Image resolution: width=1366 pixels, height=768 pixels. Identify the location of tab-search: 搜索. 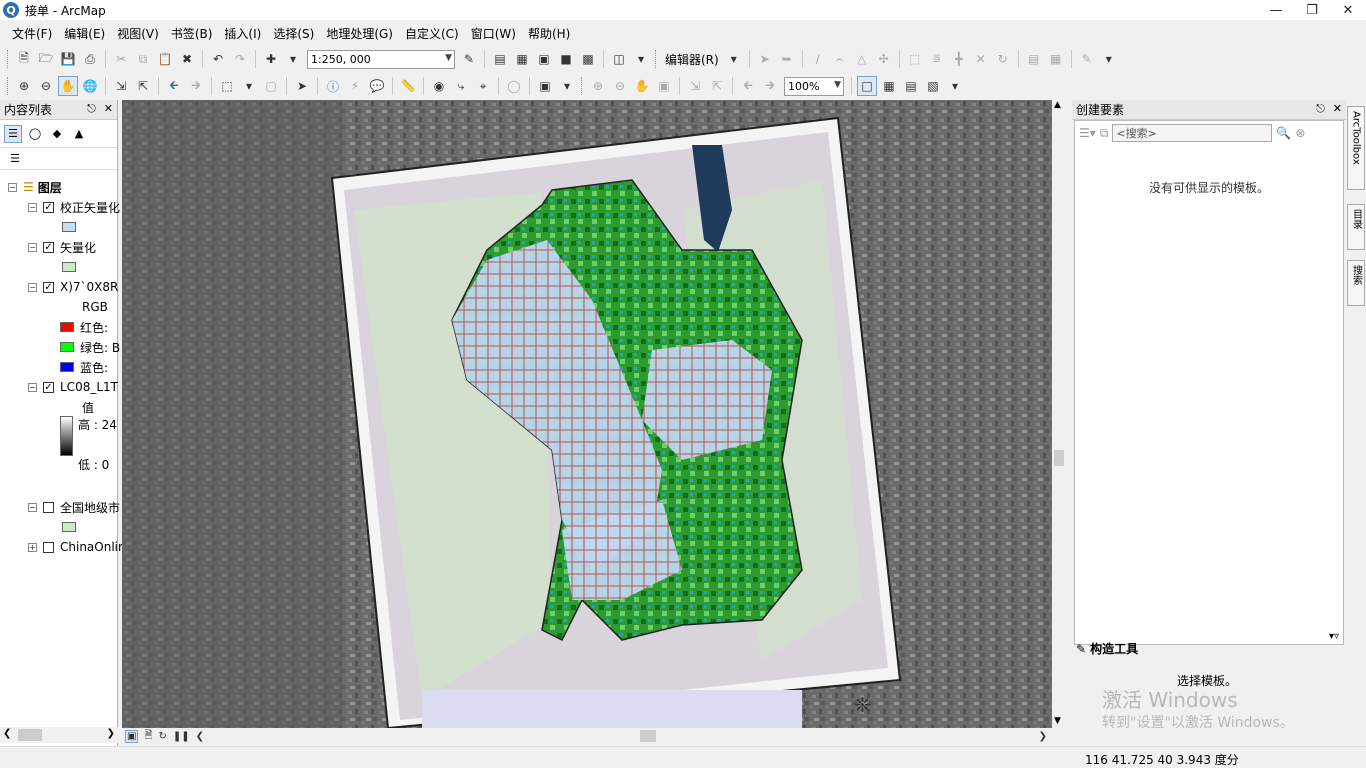
(1356, 283).